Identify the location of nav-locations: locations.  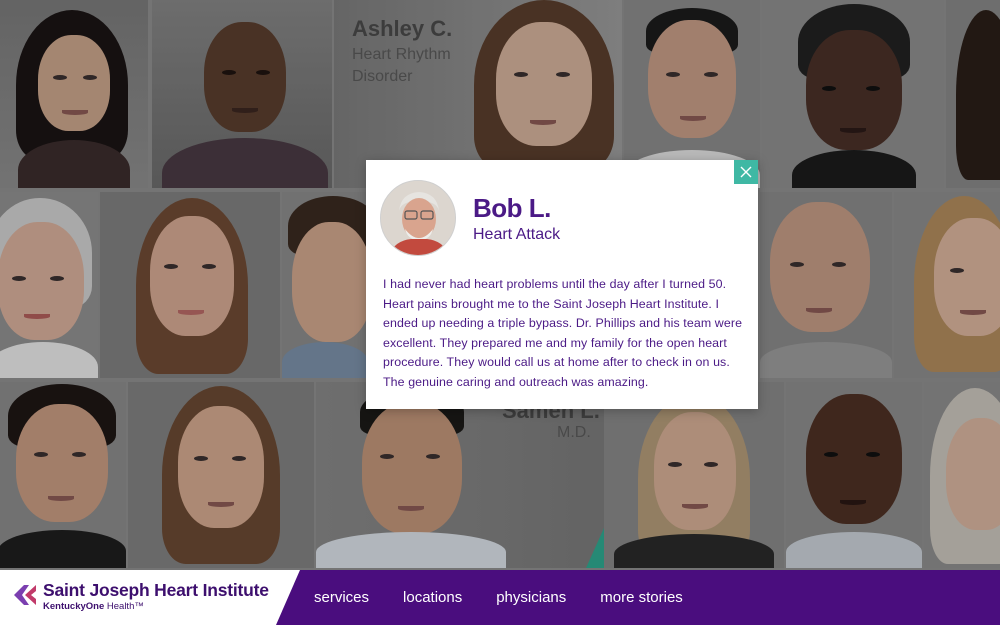
(432, 597).